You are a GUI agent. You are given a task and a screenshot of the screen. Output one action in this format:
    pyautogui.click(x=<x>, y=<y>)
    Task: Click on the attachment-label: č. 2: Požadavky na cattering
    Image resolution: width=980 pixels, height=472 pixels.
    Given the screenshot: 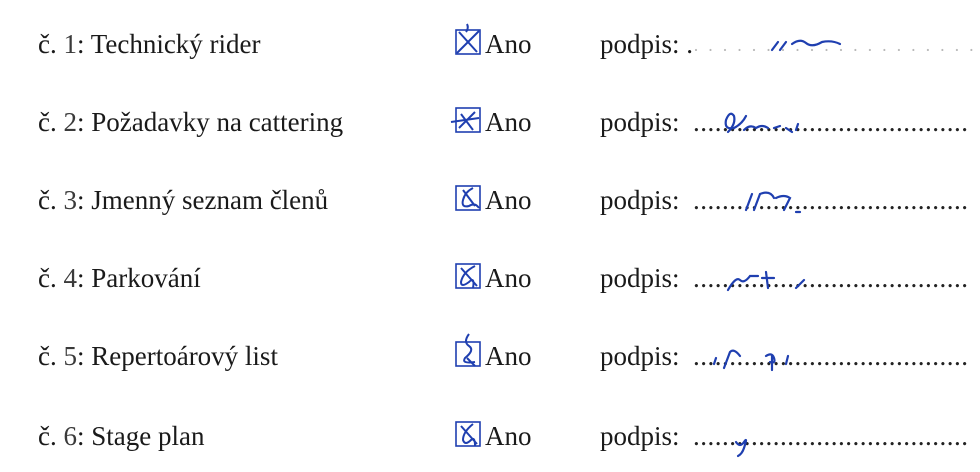 What is the action you would take?
    pyautogui.click(x=191, y=122)
    